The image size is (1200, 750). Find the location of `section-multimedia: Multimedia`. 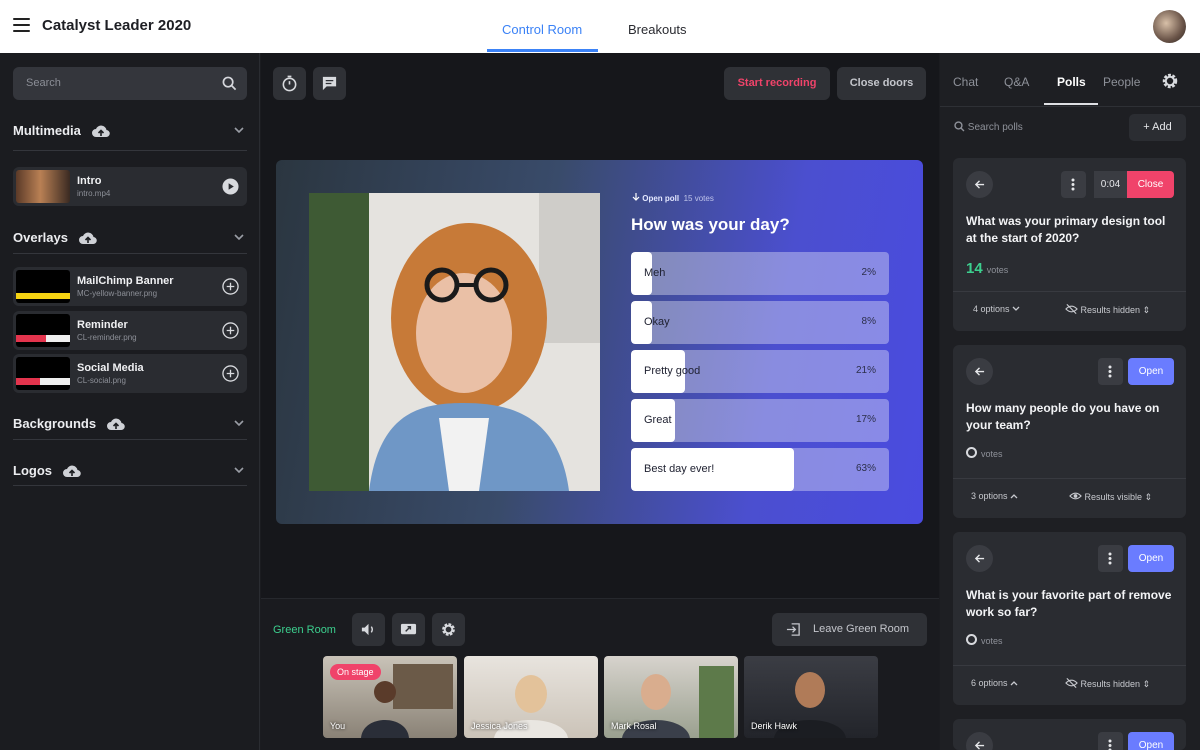

section-multimedia: Multimedia is located at coordinates (130, 133).